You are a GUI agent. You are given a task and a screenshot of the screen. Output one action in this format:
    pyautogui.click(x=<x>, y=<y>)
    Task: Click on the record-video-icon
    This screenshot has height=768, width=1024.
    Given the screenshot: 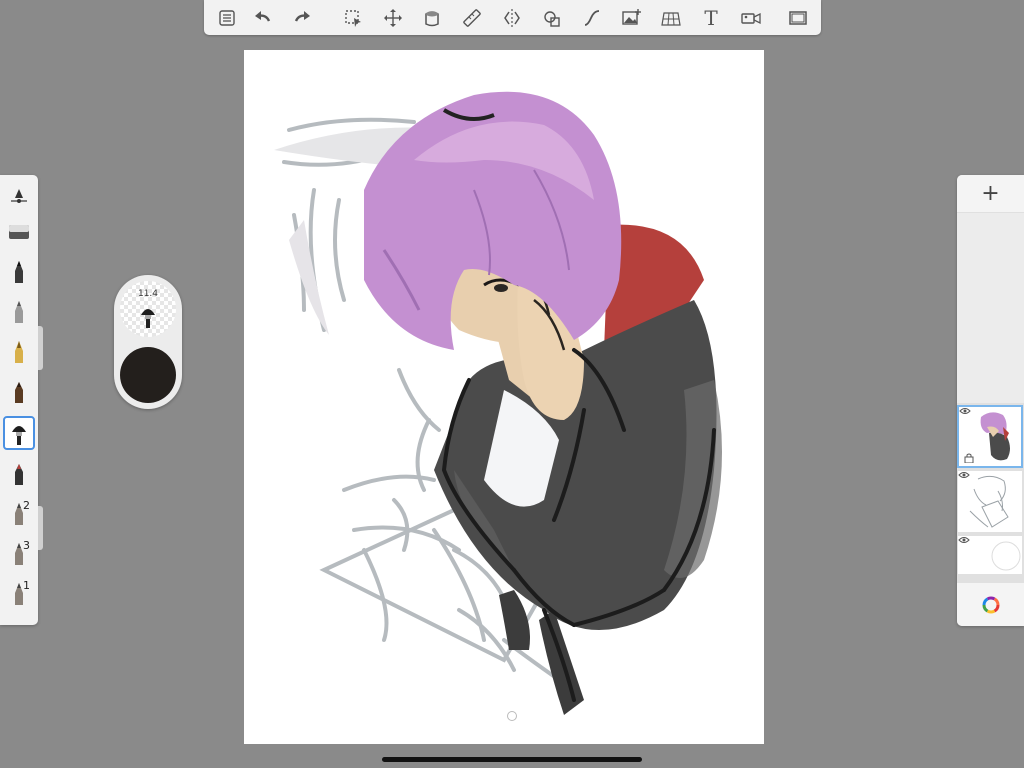 What is the action you would take?
    pyautogui.click(x=751, y=17)
    